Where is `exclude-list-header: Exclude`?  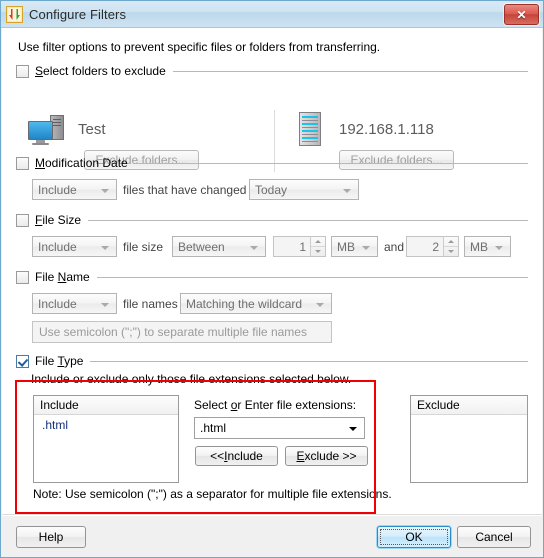 exclude-list-header: Exclude is located at coordinates (469, 405).